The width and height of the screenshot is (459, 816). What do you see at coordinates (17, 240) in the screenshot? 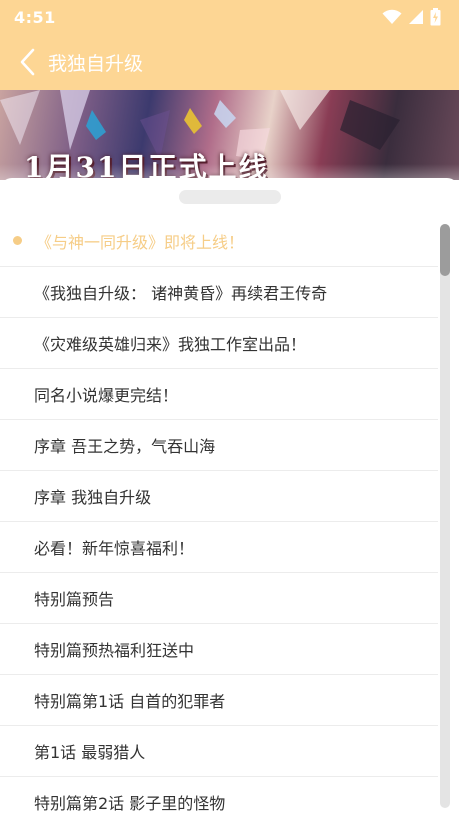
I see `current-chapter-dot` at bounding box center [17, 240].